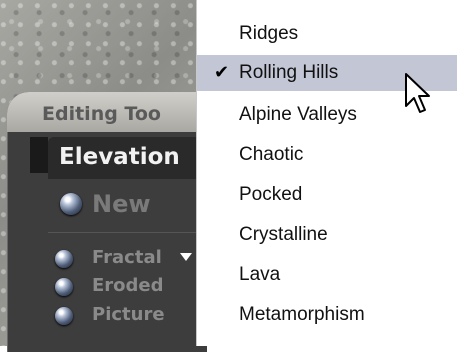  Describe the element at coordinates (417, 93) in the screenshot. I see `arrow-cursor-icon` at that location.